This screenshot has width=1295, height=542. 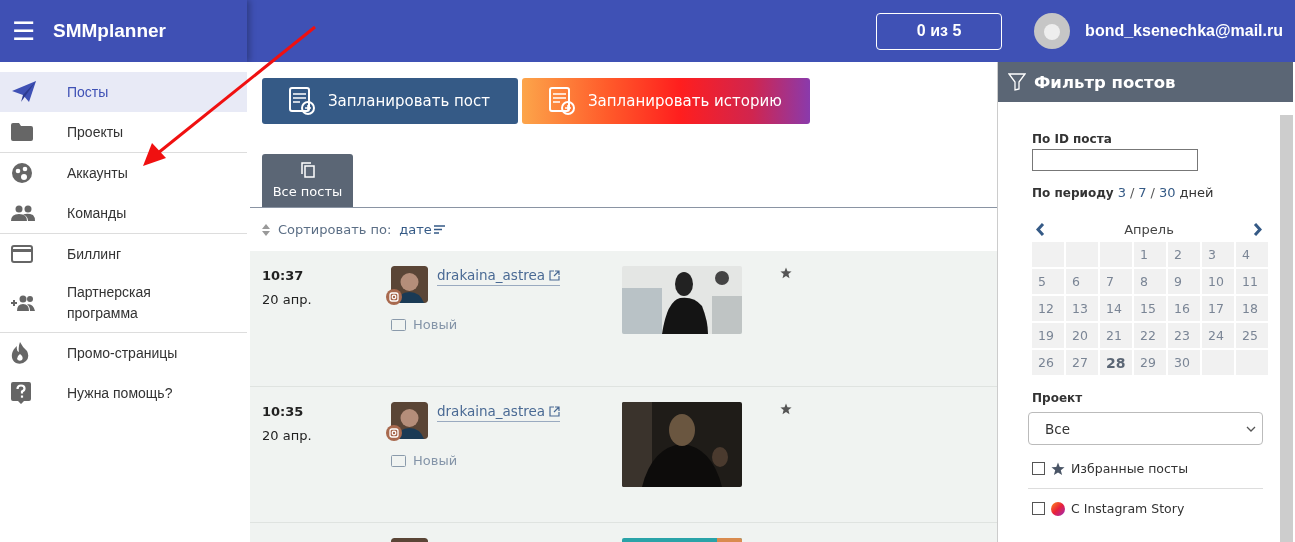 What do you see at coordinates (21, 393) in the screenshot?
I see `help-icon` at bounding box center [21, 393].